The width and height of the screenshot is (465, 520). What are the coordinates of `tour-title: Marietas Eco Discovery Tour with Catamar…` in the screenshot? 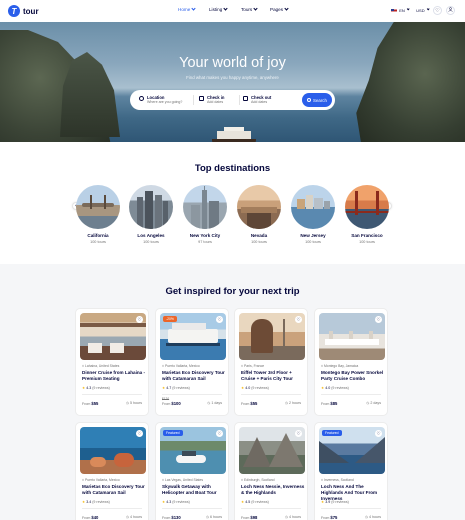 It's located at (113, 489).